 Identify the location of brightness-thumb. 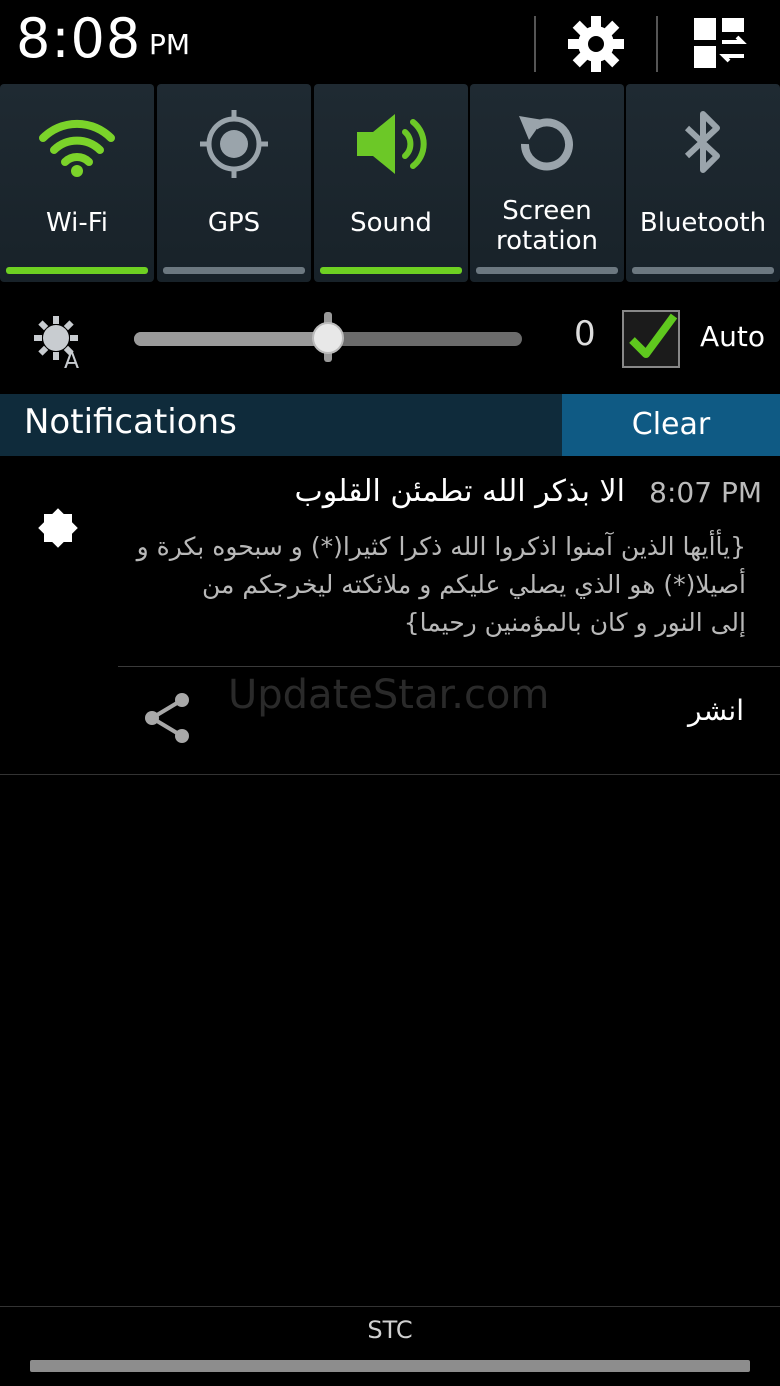
(328, 338).